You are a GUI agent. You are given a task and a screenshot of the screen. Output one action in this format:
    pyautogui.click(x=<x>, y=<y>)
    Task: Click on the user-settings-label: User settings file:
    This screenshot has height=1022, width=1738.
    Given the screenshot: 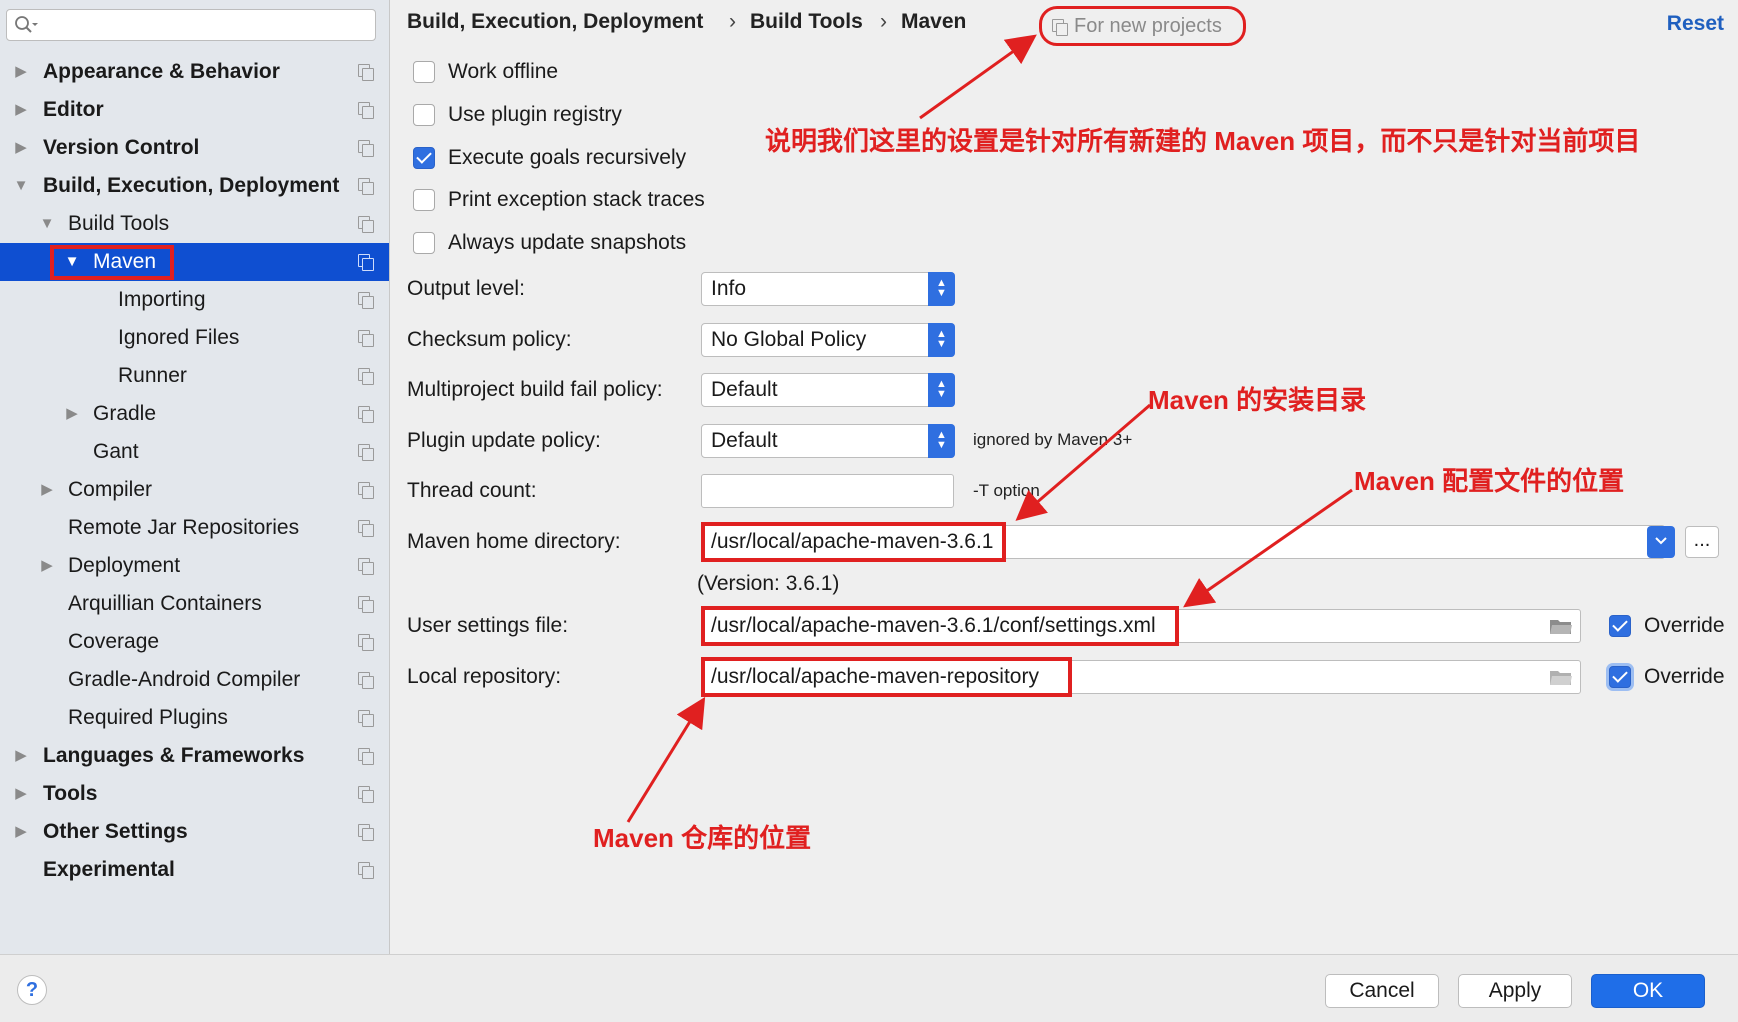 What is the action you would take?
    pyautogui.click(x=488, y=625)
    